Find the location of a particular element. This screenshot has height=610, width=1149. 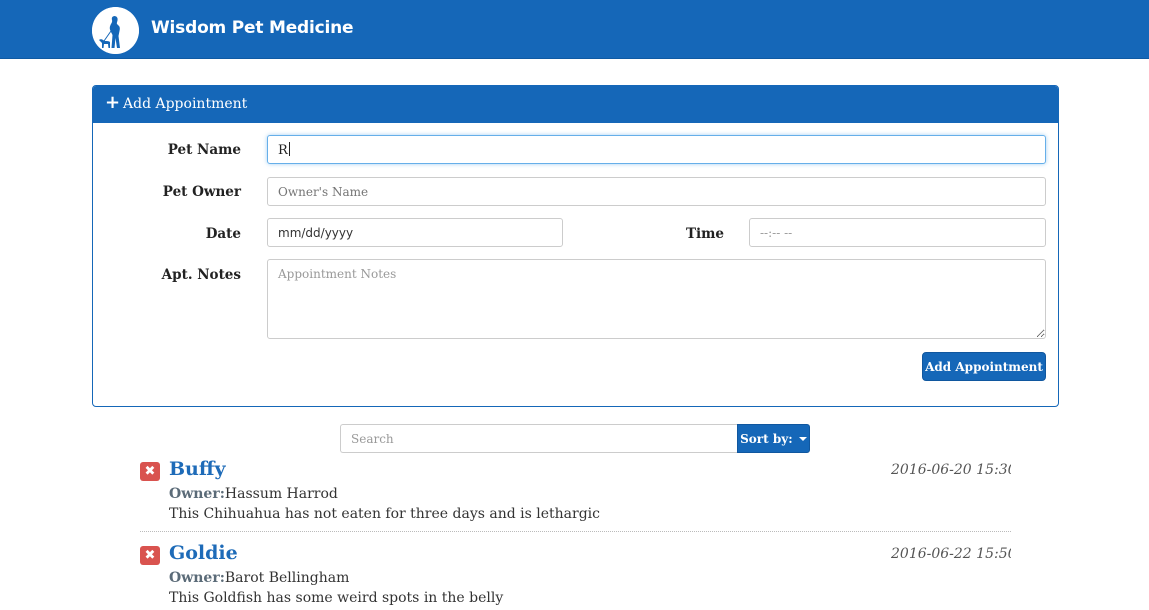

search-input is located at coordinates (539, 438).